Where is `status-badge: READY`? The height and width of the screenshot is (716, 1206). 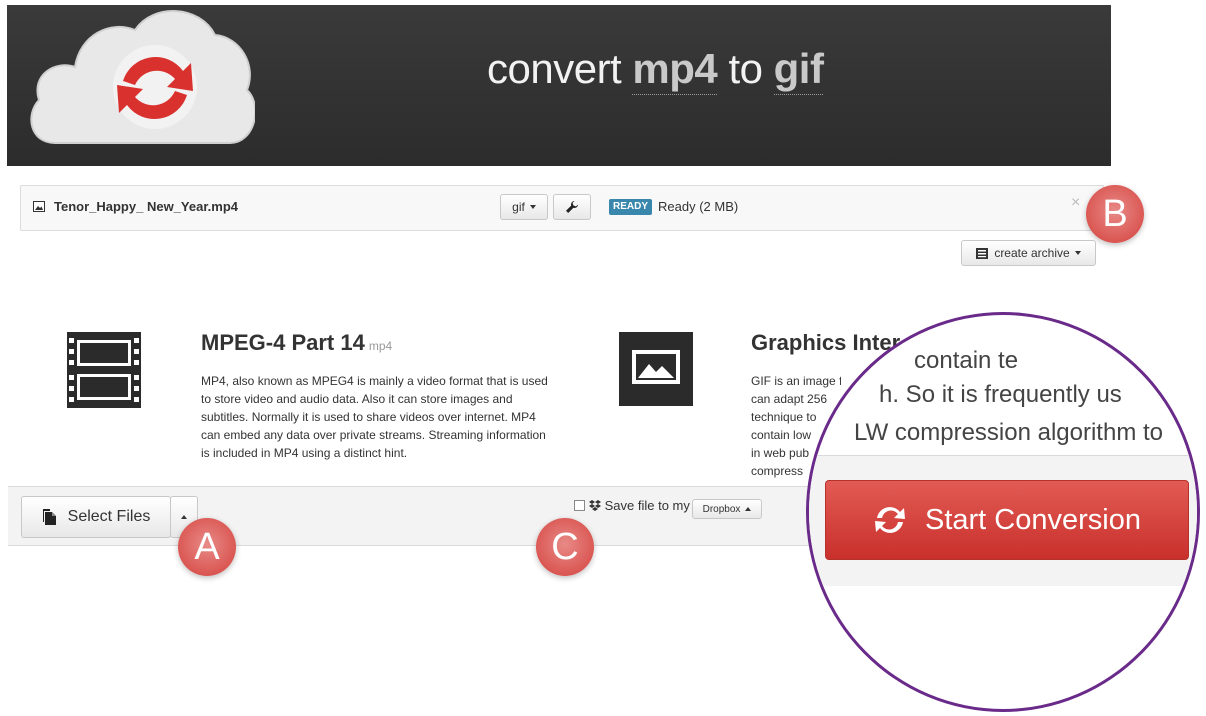 status-badge: READY is located at coordinates (631, 207).